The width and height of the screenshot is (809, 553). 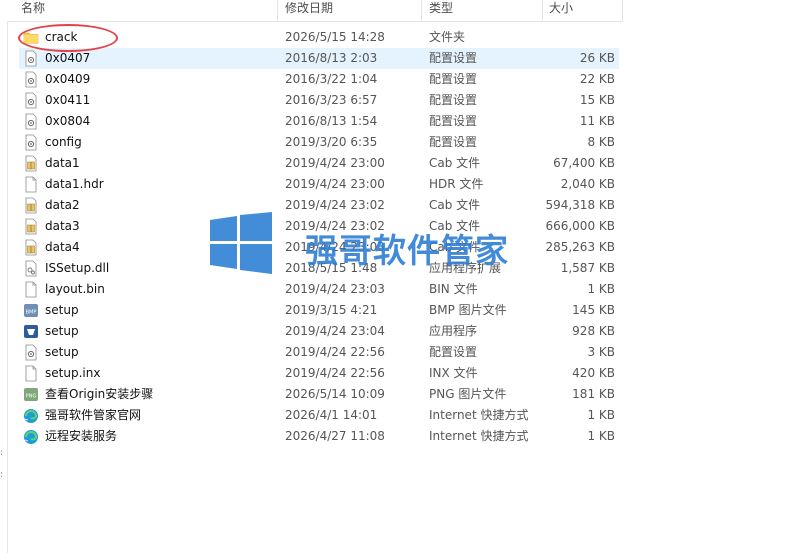 What do you see at coordinates (359, 243) in the screenshot?
I see `watermark: 强哥软件管家` at bounding box center [359, 243].